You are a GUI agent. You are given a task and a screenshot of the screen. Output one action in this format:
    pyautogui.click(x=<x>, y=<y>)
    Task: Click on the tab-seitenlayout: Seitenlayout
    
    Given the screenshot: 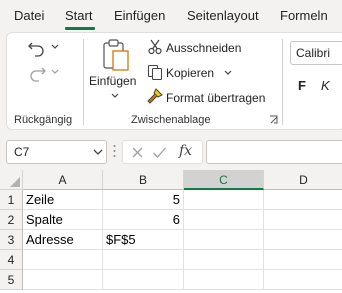 What is the action you would take?
    pyautogui.click(x=223, y=15)
    